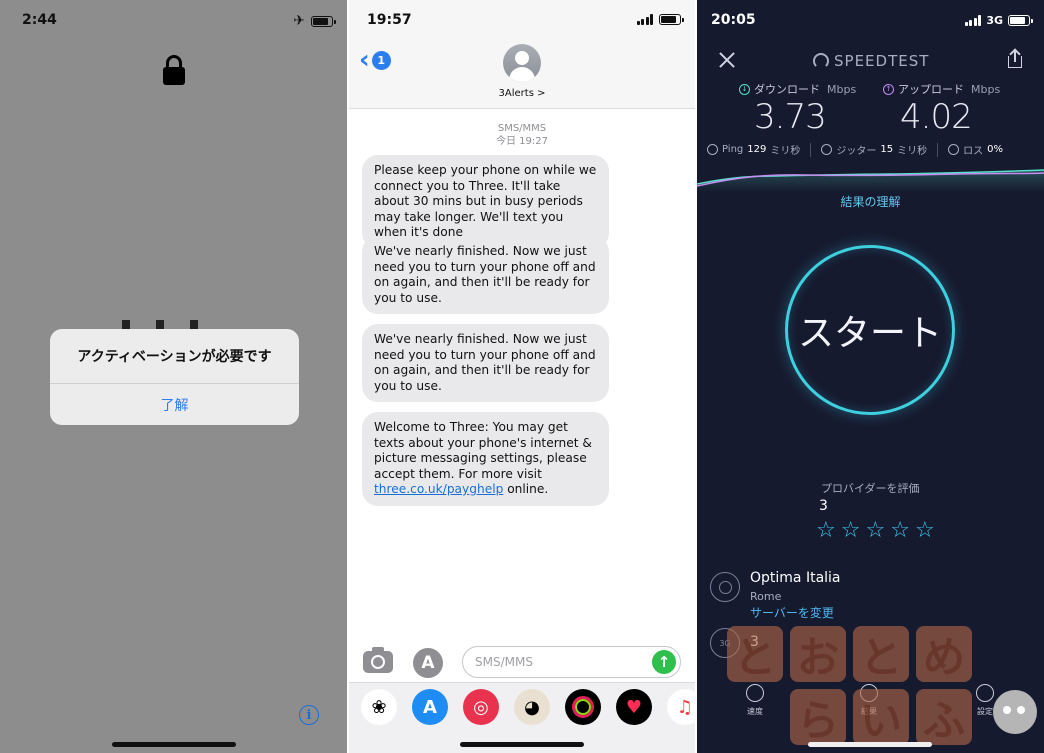  Describe the element at coordinates (944, 717) in the screenshot. I see `watermark-char: ふ` at that location.